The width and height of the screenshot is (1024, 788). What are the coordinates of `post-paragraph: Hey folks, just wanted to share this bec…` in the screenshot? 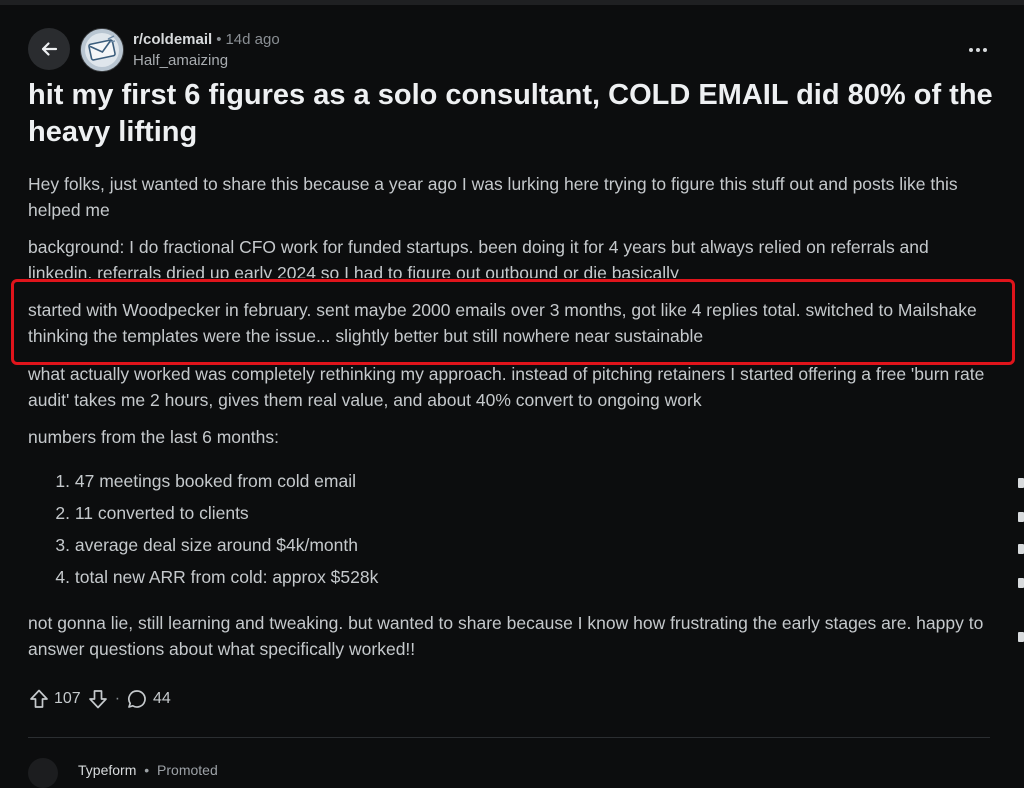 It's located at (493, 197).